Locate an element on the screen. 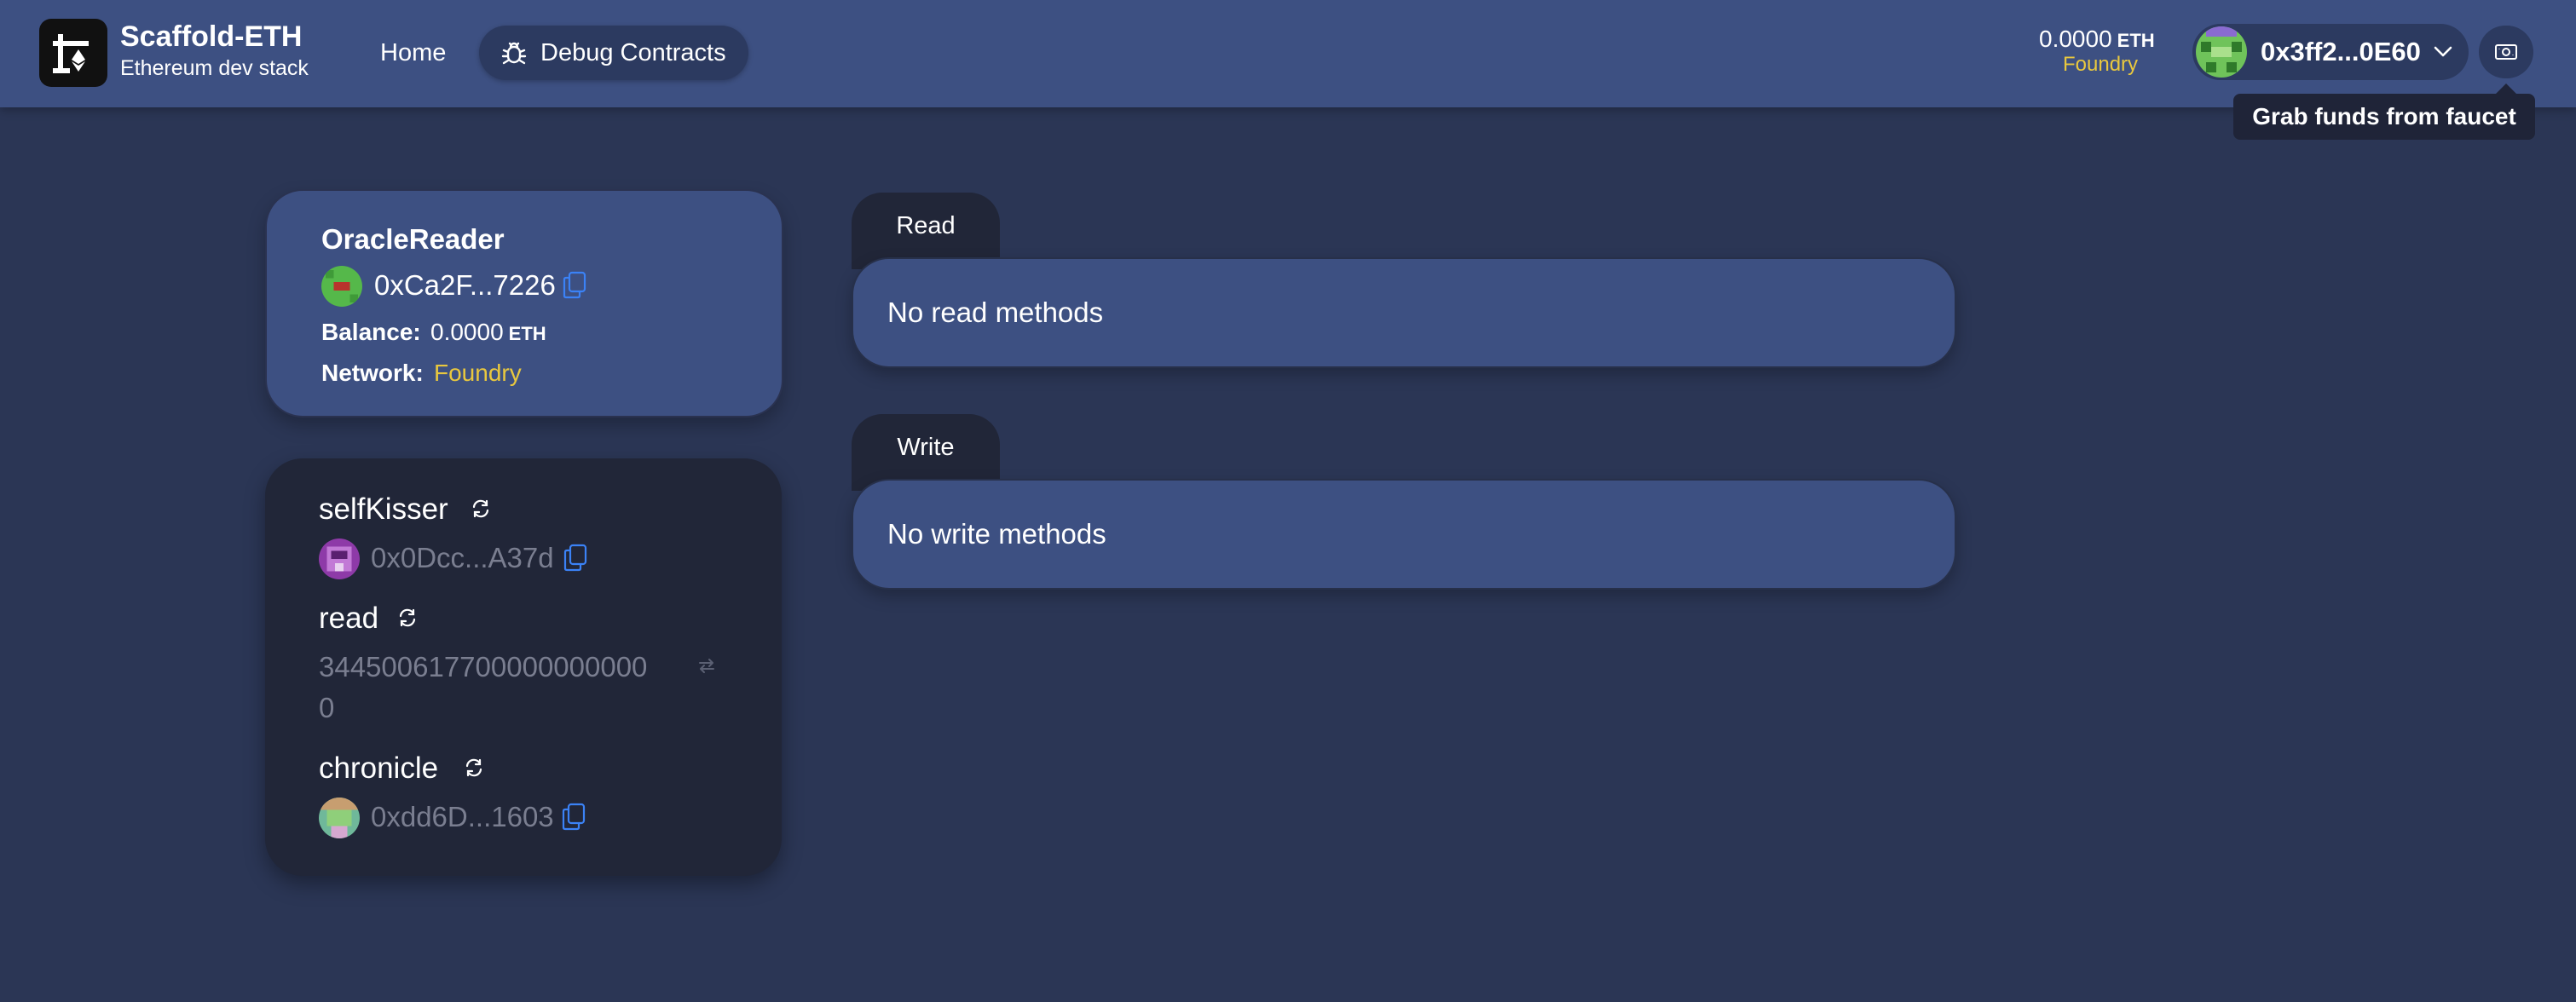  variable-address: 0xdd6D...1603 is located at coordinates (462, 816).